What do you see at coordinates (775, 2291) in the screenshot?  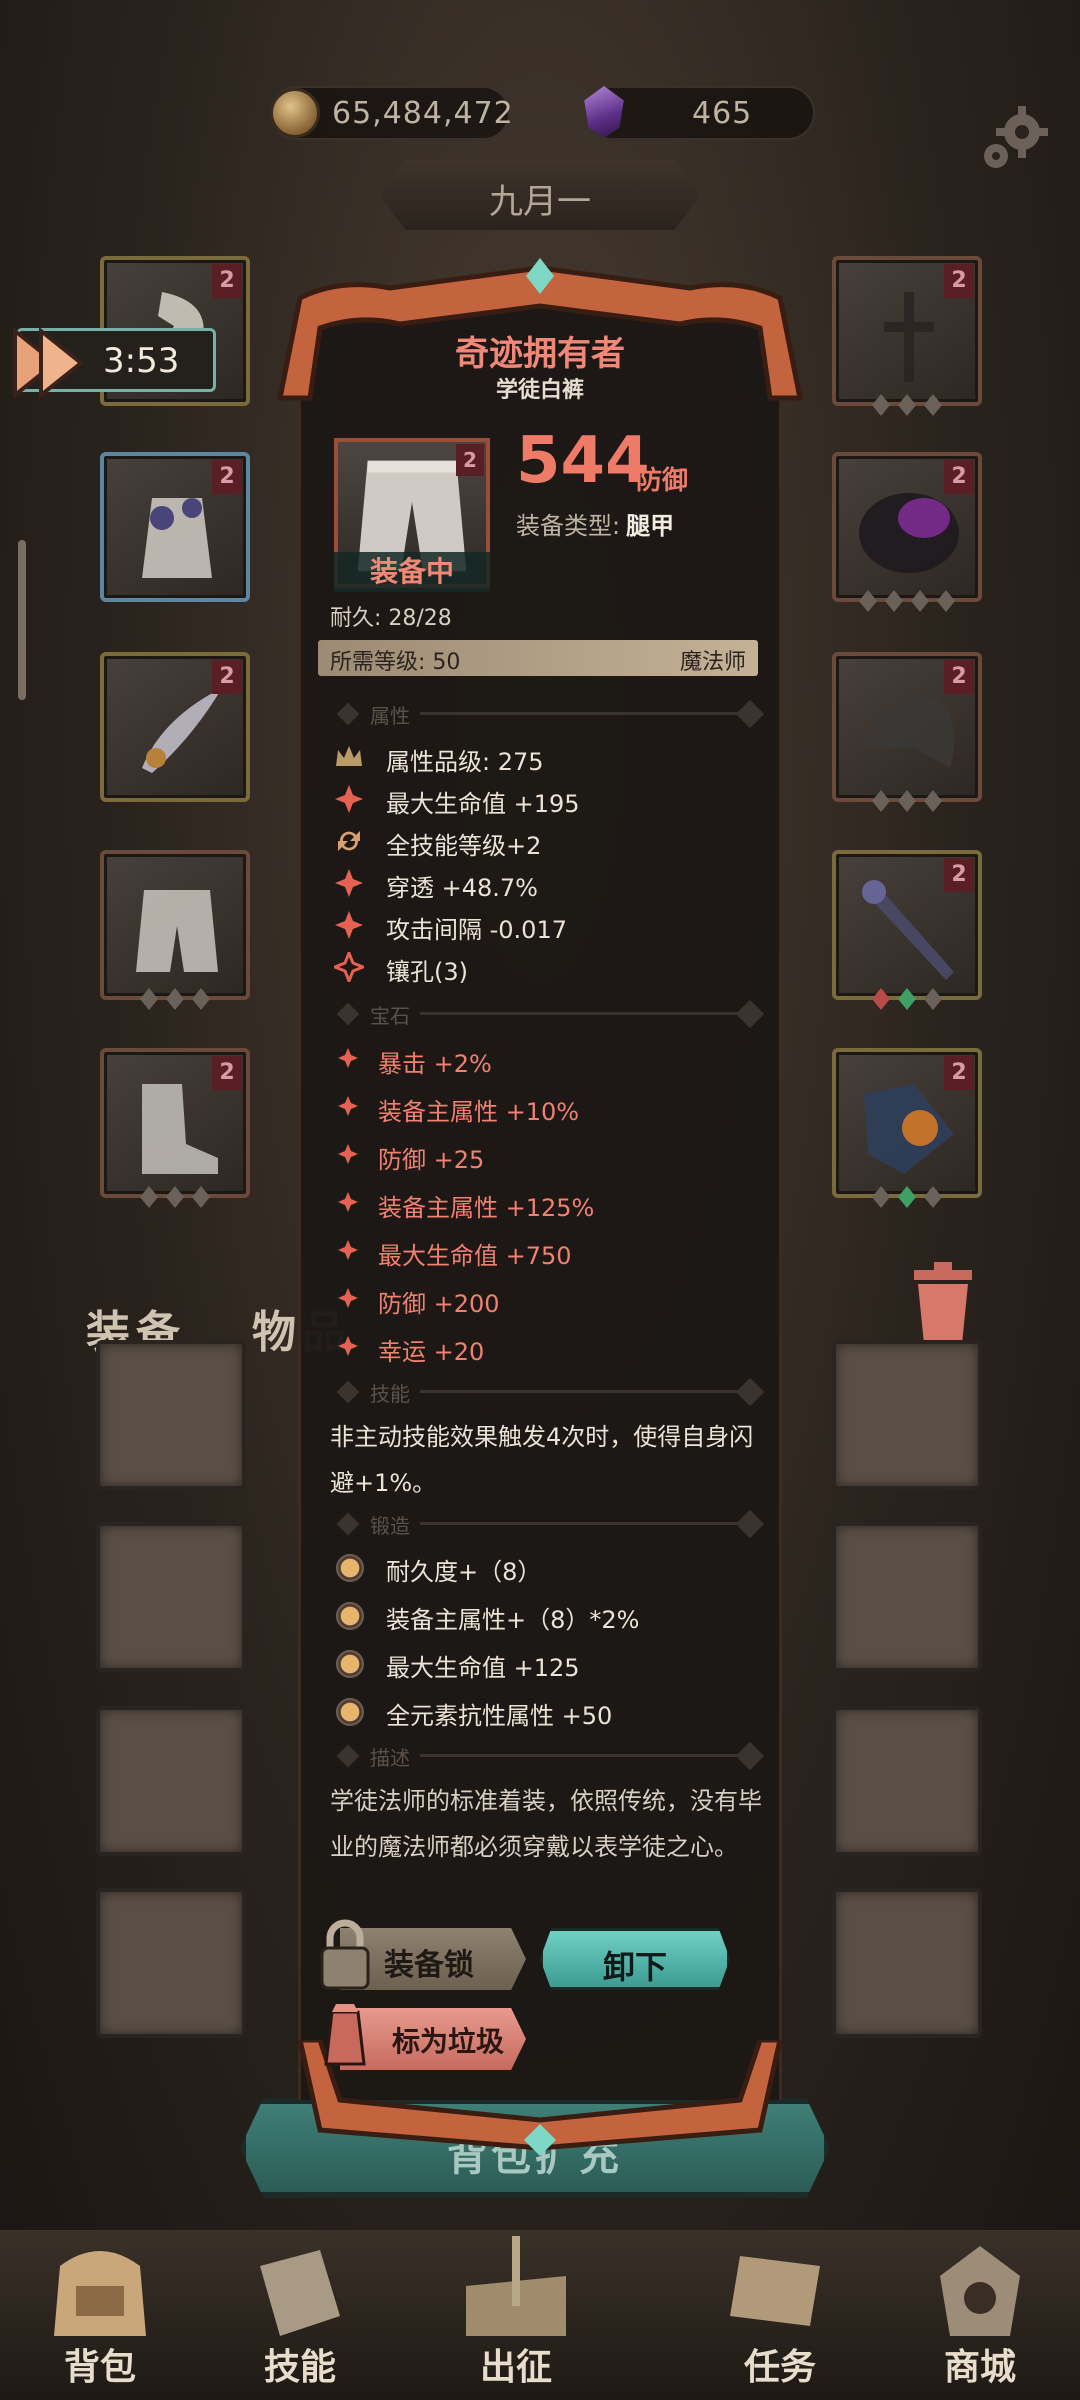 I see `scroll-icon` at bounding box center [775, 2291].